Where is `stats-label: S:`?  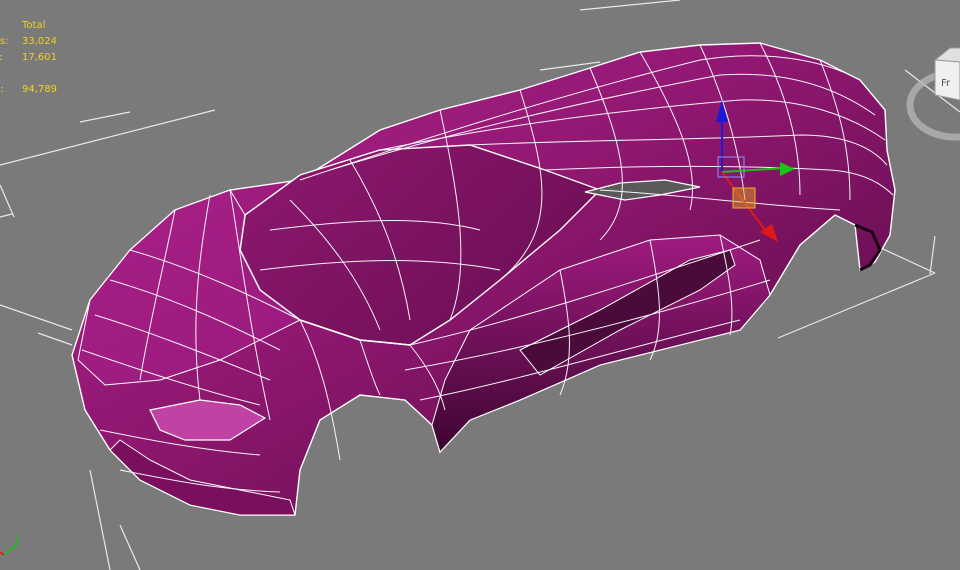
stats-label: S: is located at coordinates (2, 89).